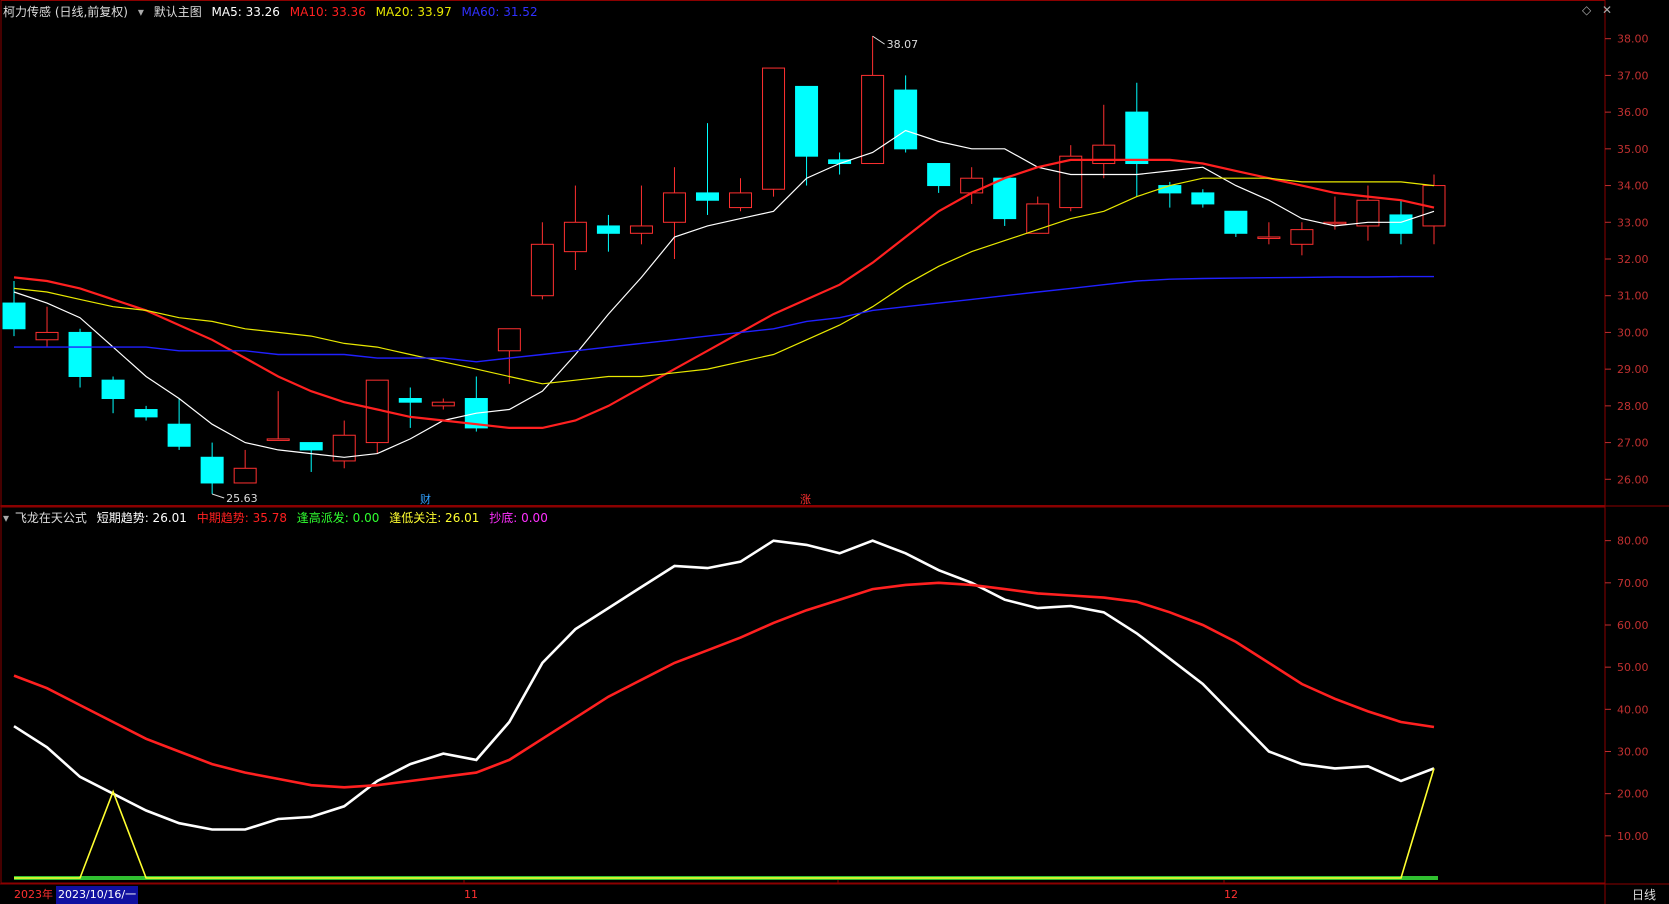 The height and width of the screenshot is (904, 1669). I want to click on indicator-tick-label: 60.00, so click(1633, 625).